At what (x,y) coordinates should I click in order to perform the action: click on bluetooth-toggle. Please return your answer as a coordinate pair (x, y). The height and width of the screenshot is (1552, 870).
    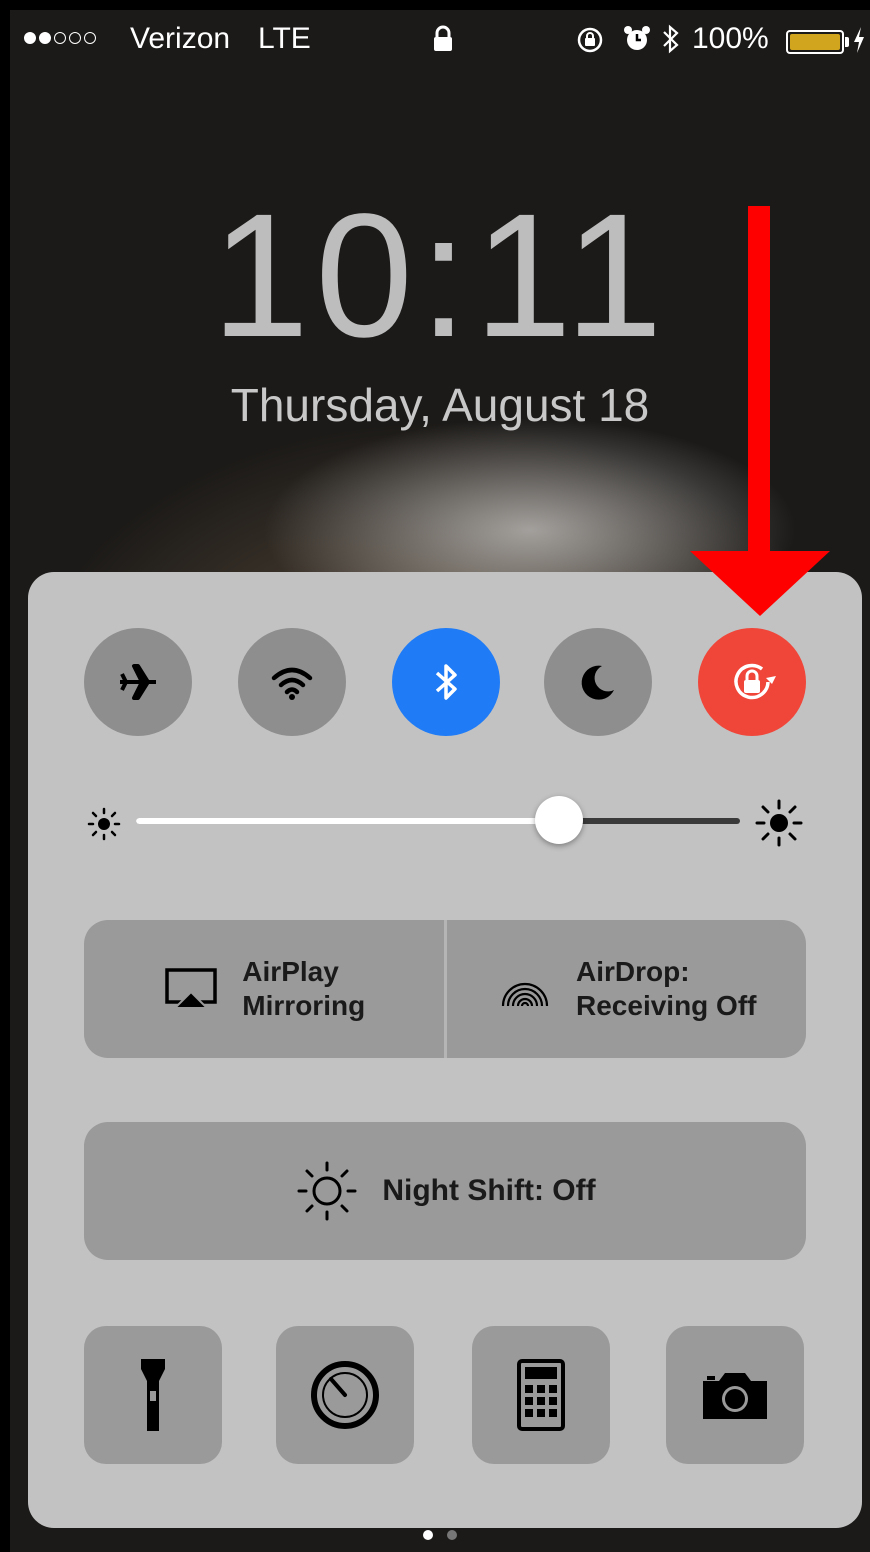
    Looking at the image, I should click on (446, 682).